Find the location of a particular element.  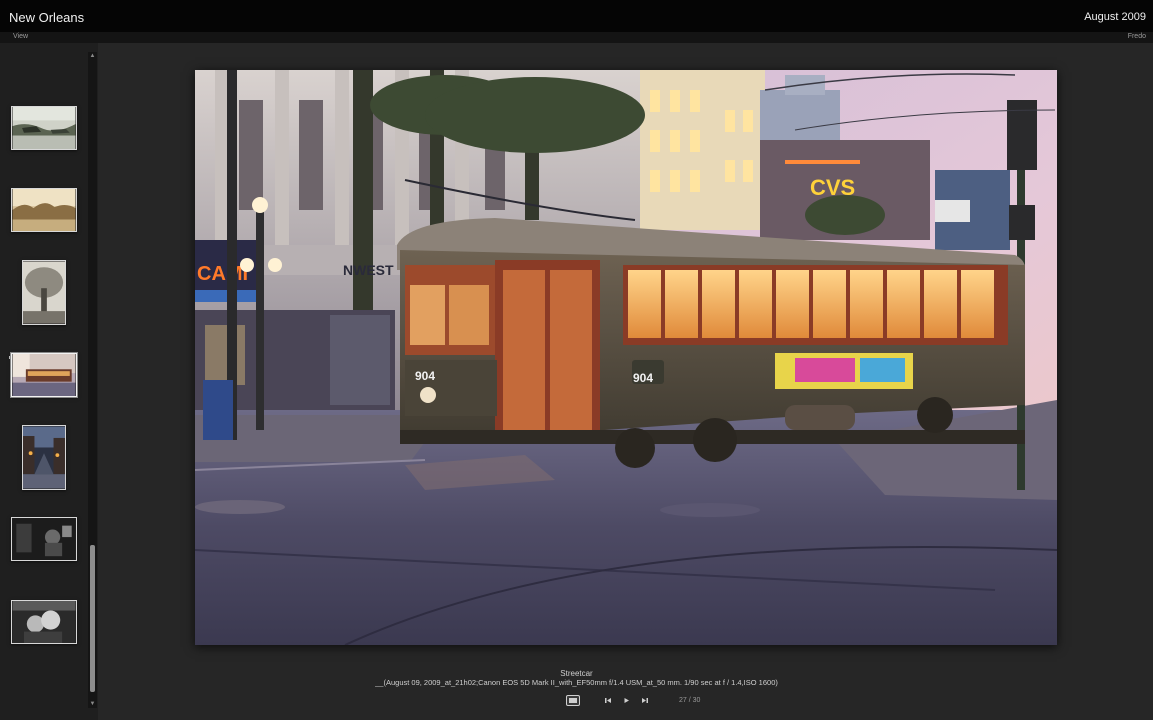

thumbnail-swamp is located at coordinates (44, 128).